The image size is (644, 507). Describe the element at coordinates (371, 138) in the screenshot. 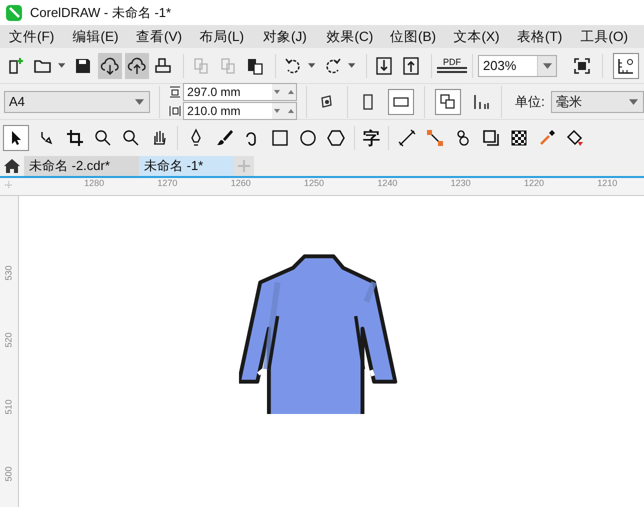

I see `text-tool-button: 字` at that location.